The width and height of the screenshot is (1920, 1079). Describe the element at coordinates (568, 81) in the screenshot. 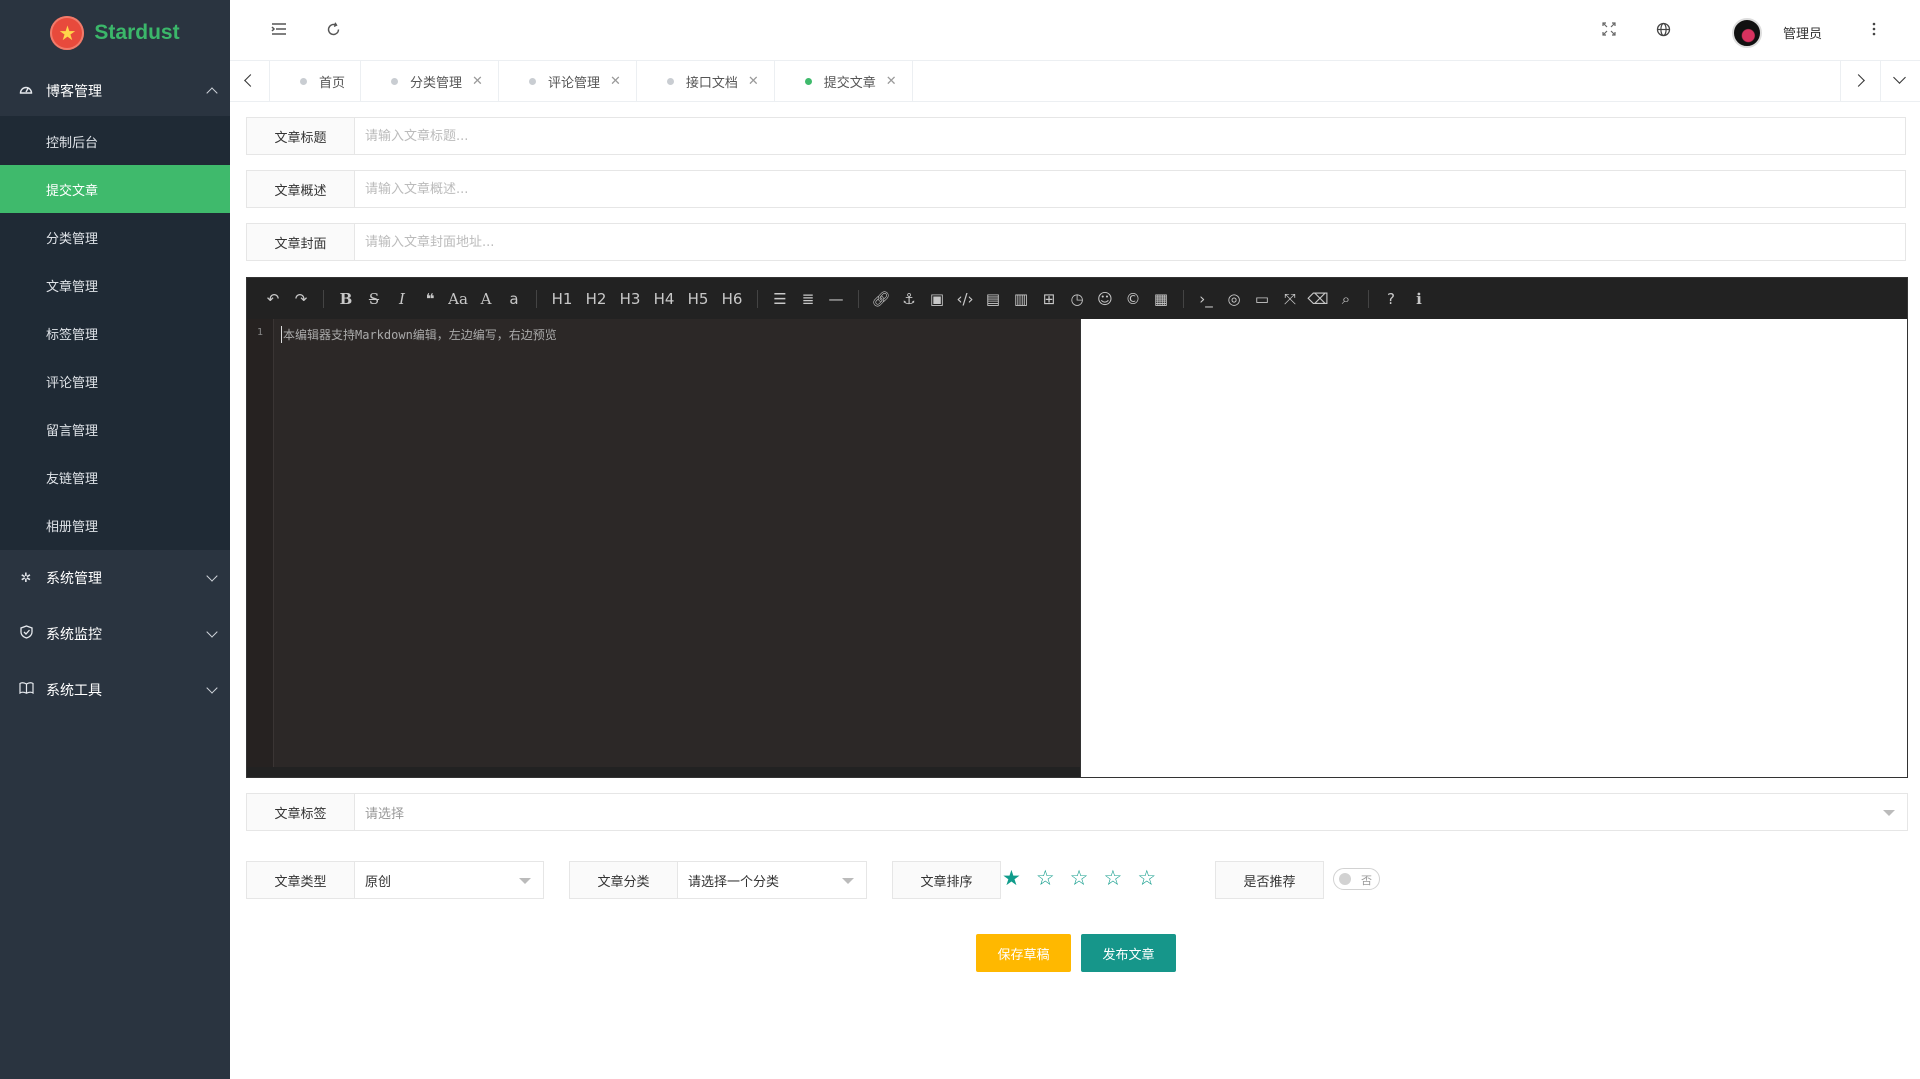

I see `tab-comments: 评论管理 ✕` at that location.